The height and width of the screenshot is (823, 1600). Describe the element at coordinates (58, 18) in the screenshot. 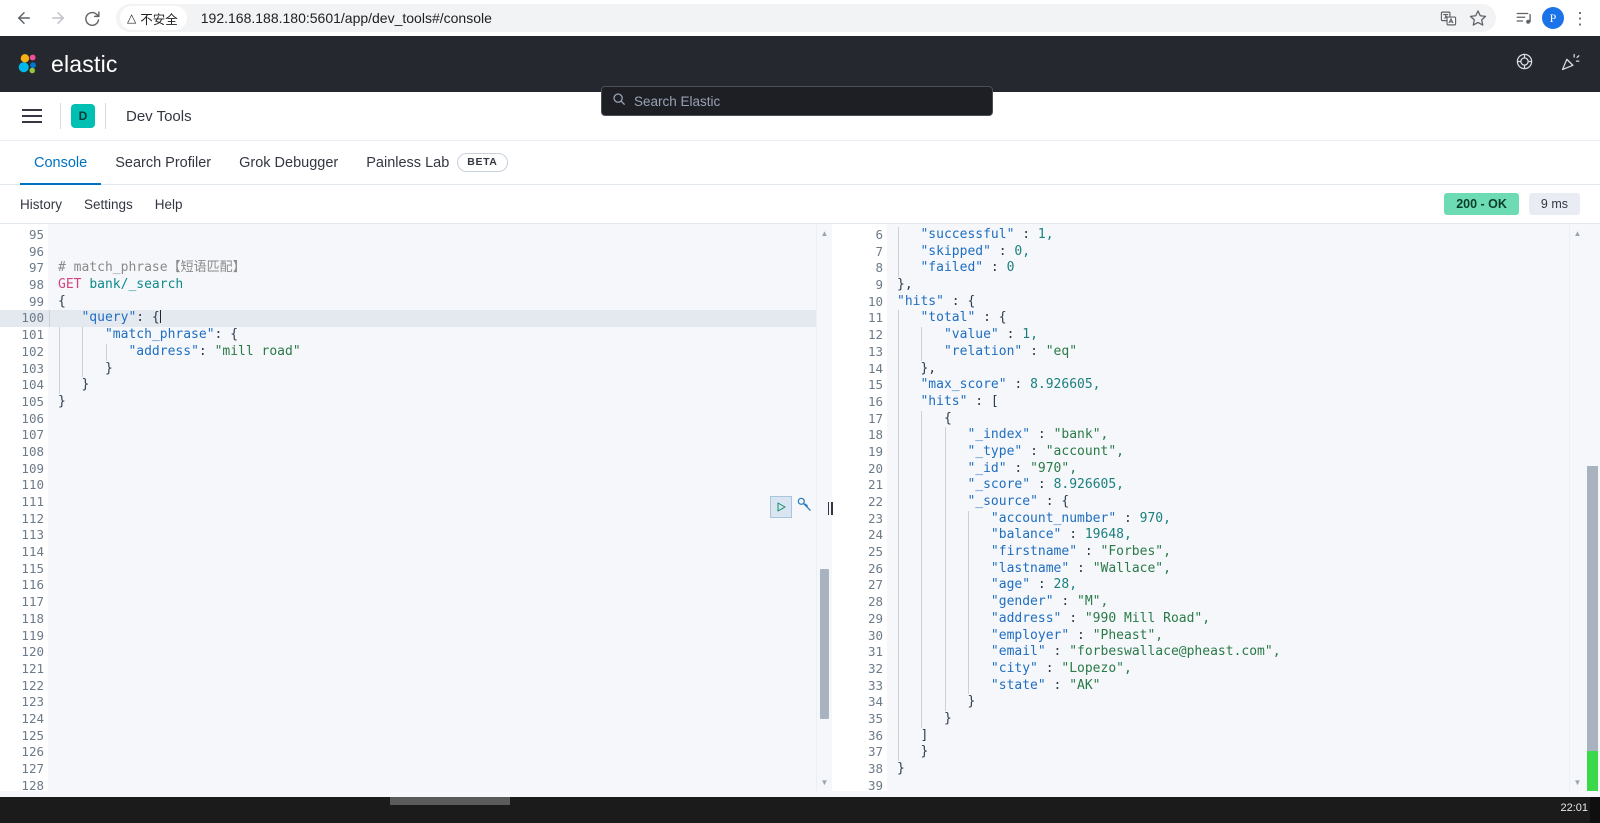

I see `forward-button` at that location.